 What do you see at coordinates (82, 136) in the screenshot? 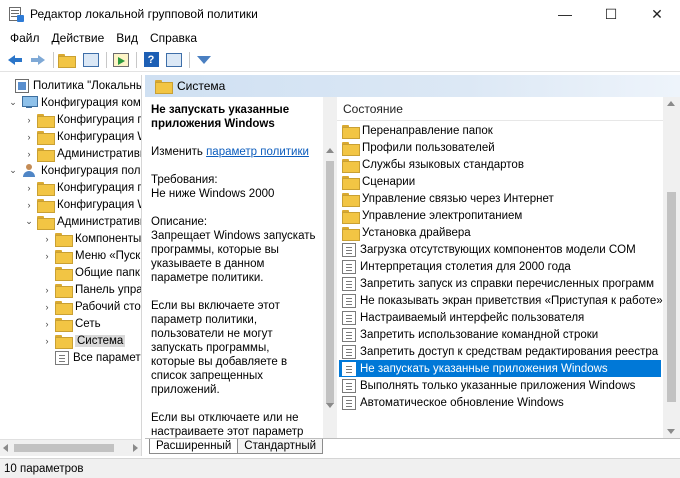
I see `tree-item-windows-settings-computer: › Конфигурация W` at bounding box center [82, 136].